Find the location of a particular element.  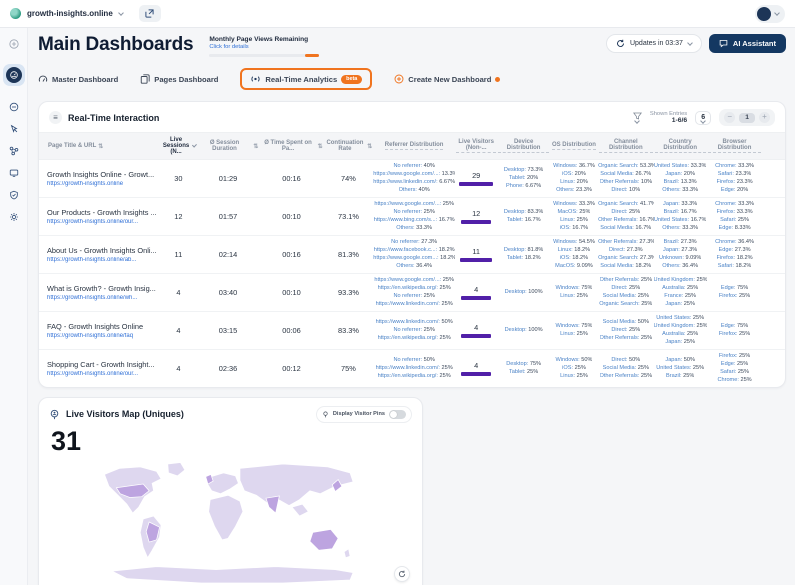

page-url-link: https://growth-insights.online/faq is located at coordinates (103, 336).